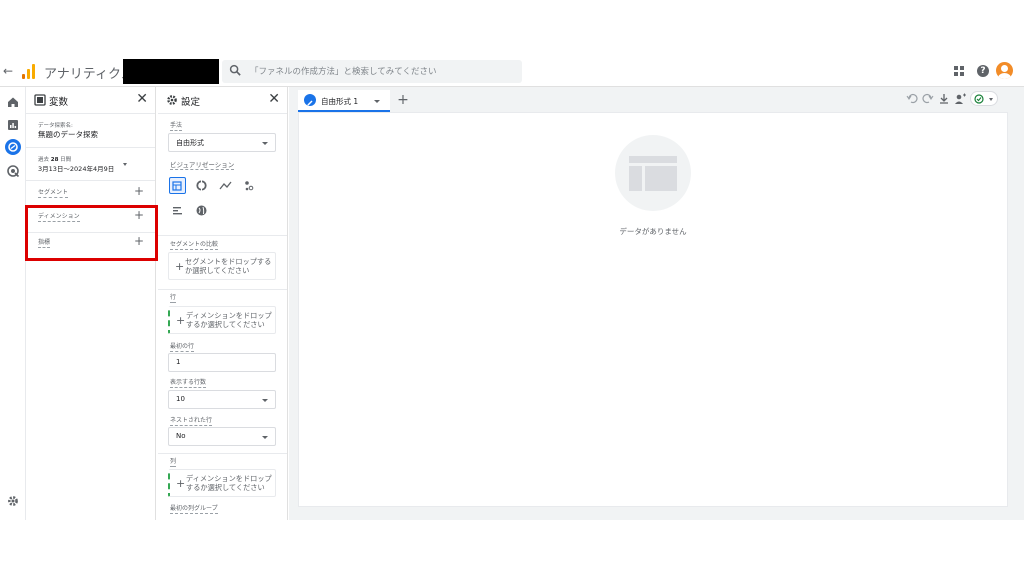 The height and width of the screenshot is (576, 1024). Describe the element at coordinates (228, 266) in the screenshot. I see `segment-drop-text: セグメントをドロップするか選択してください` at that location.